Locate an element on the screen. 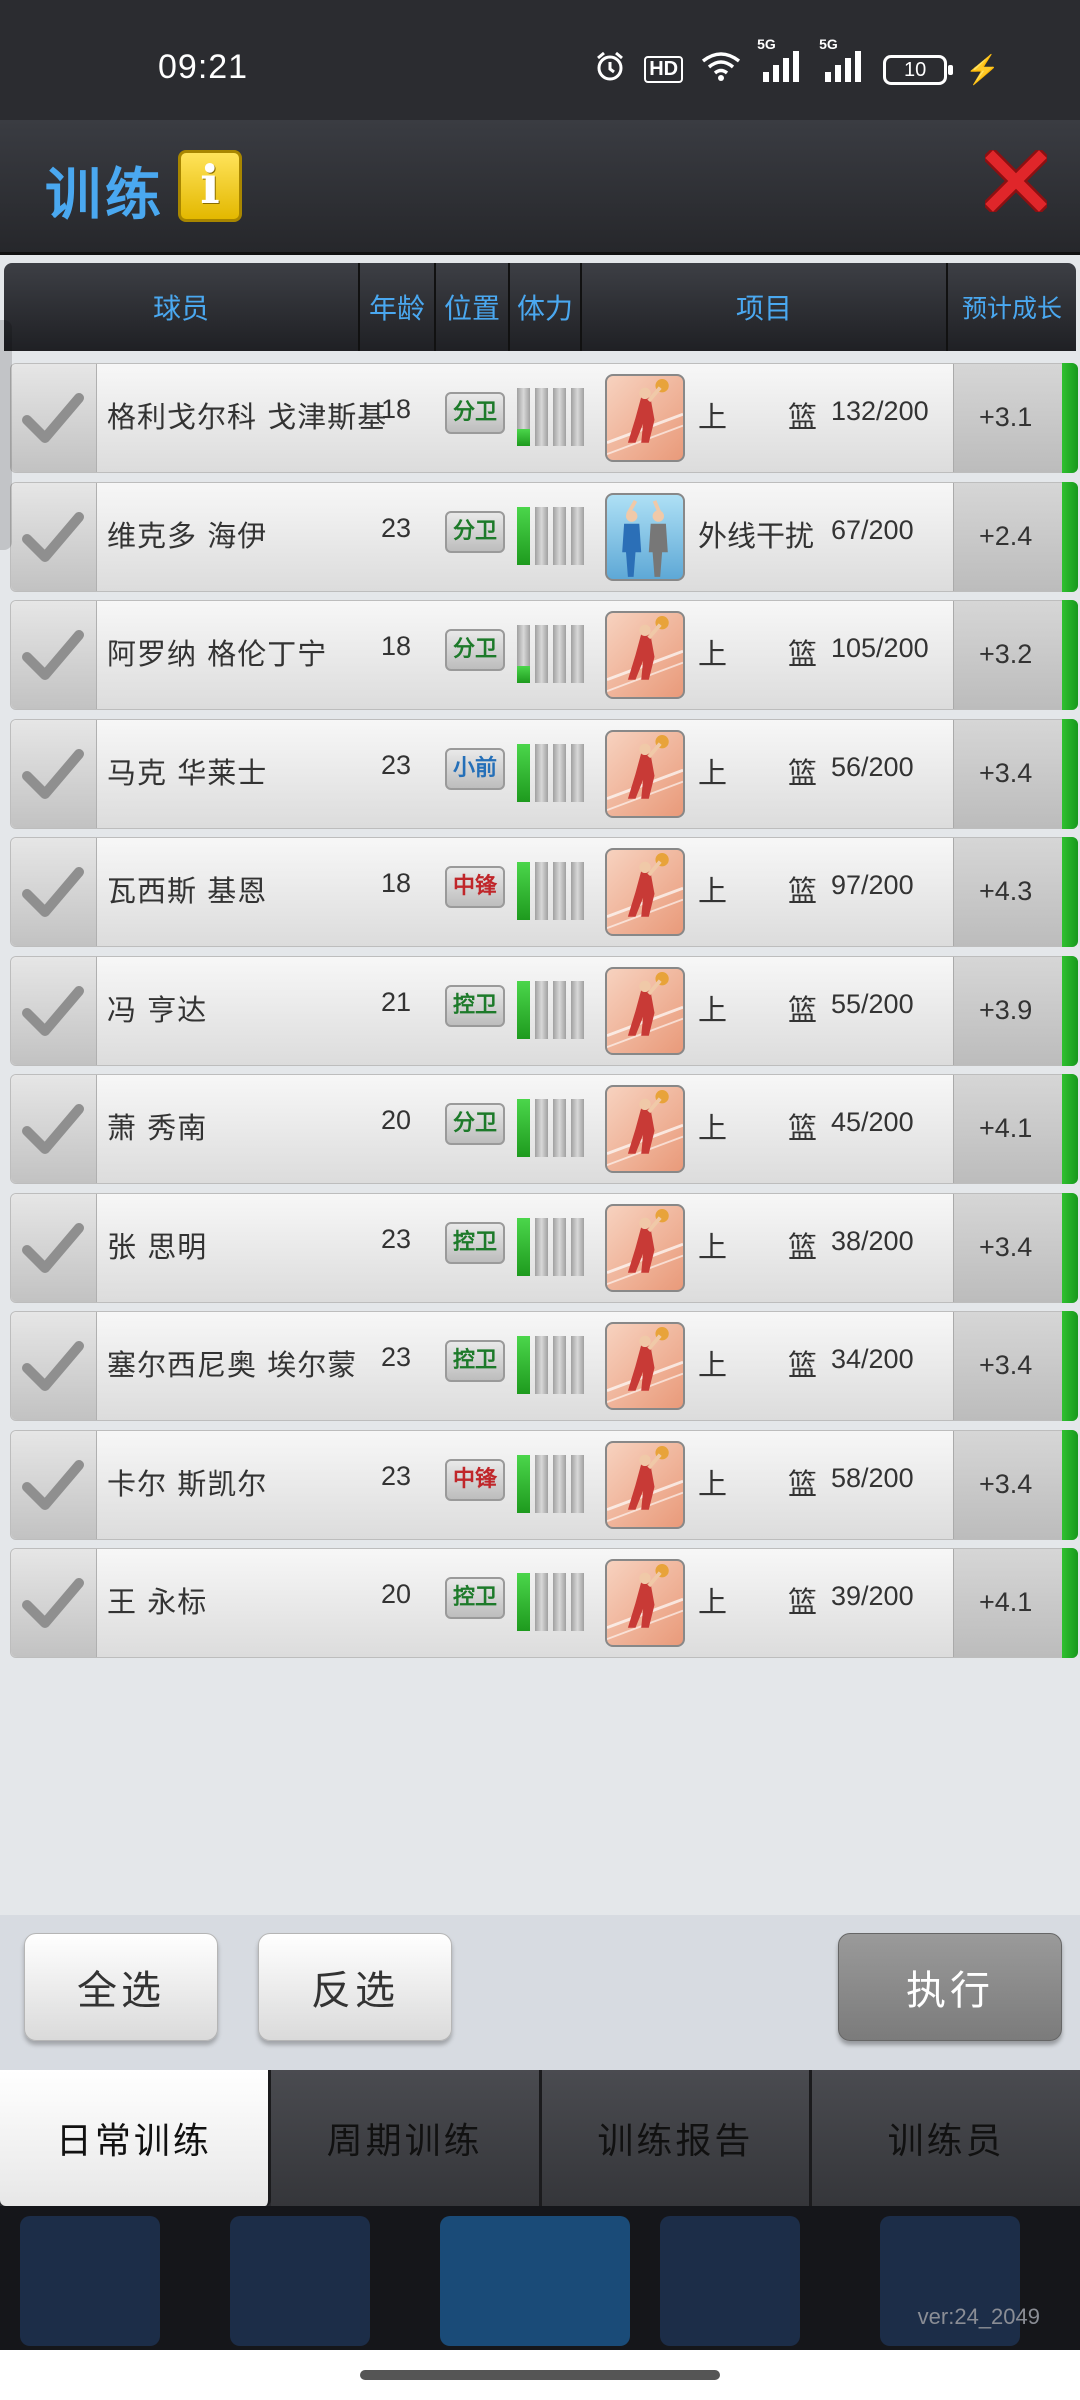 Image resolution: width=1080 pixels, height=2400 pixels. header-player: 球员 is located at coordinates (182, 307).